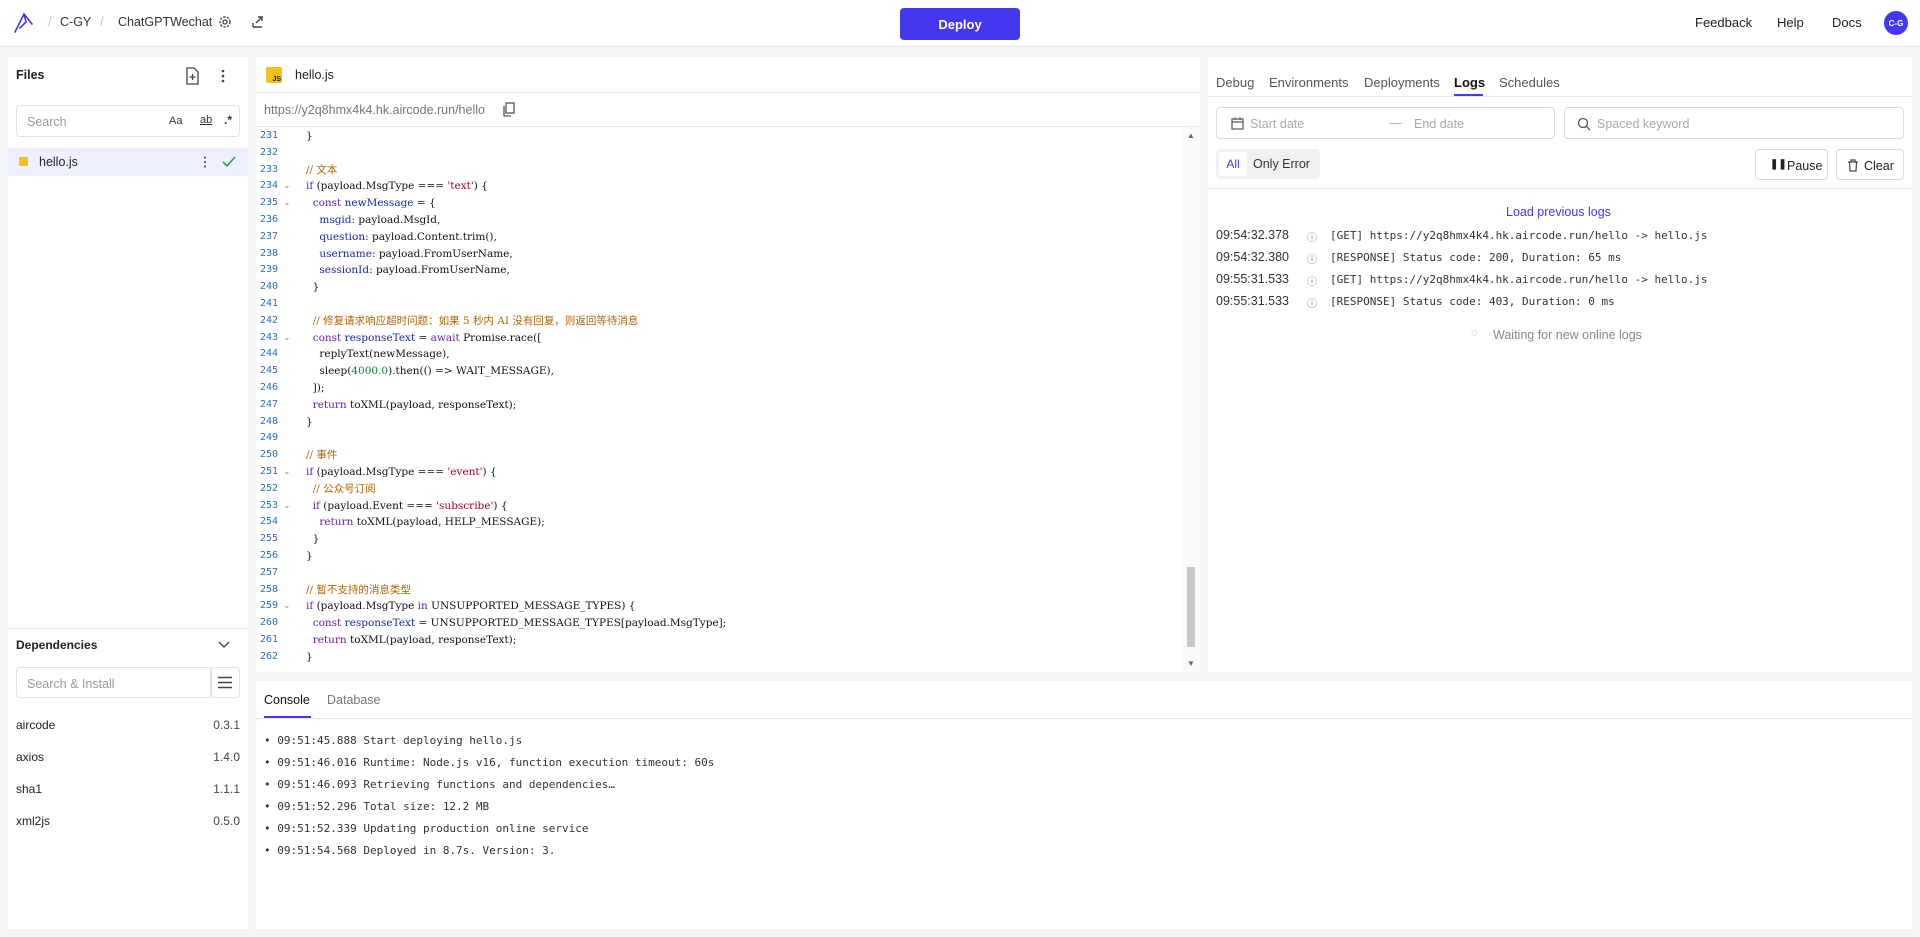 The image size is (1920, 937). What do you see at coordinates (128, 757) in the screenshot?
I see `dependency-item: axios 1.4.0` at bounding box center [128, 757].